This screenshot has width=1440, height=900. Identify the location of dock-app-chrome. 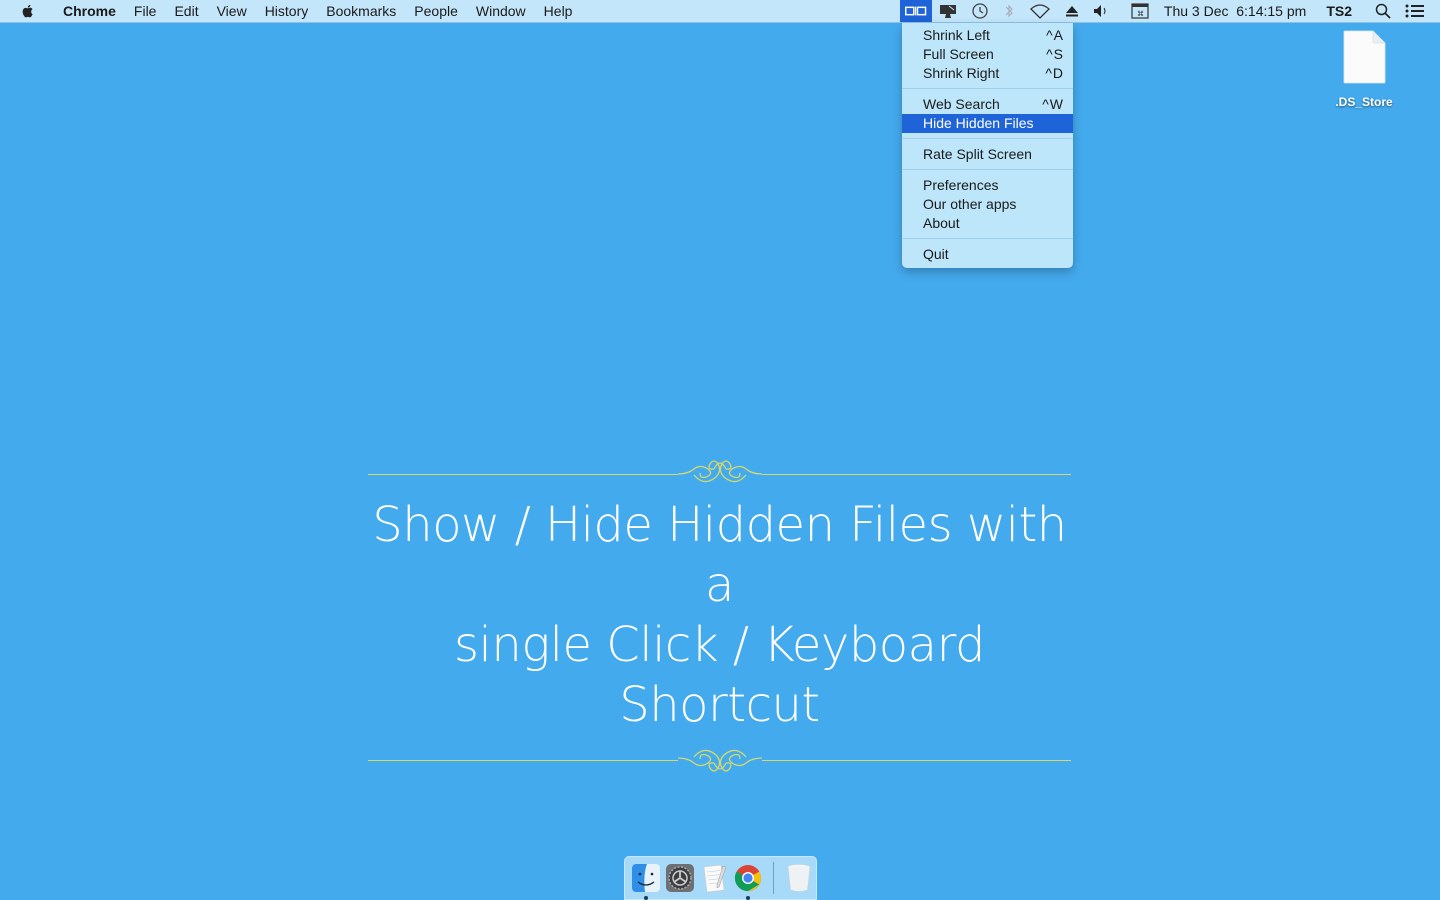
(748, 881).